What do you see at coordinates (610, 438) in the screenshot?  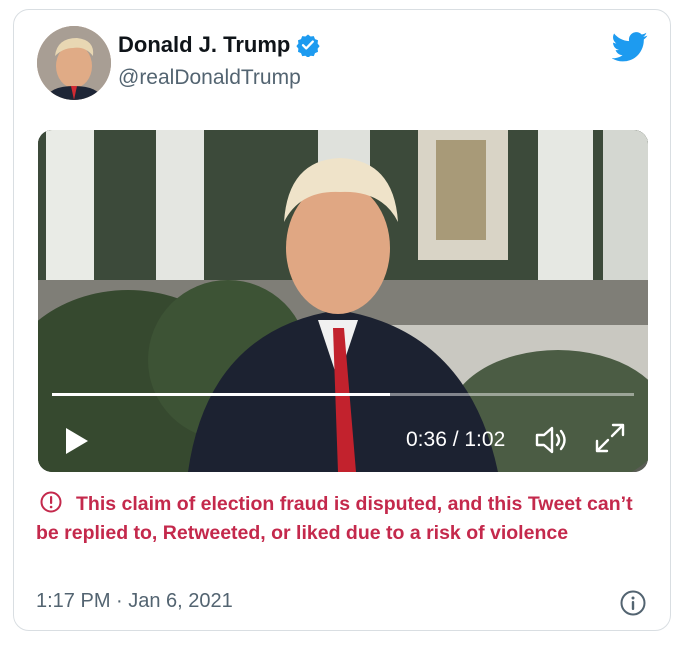 I see `fullscreen-icon` at bounding box center [610, 438].